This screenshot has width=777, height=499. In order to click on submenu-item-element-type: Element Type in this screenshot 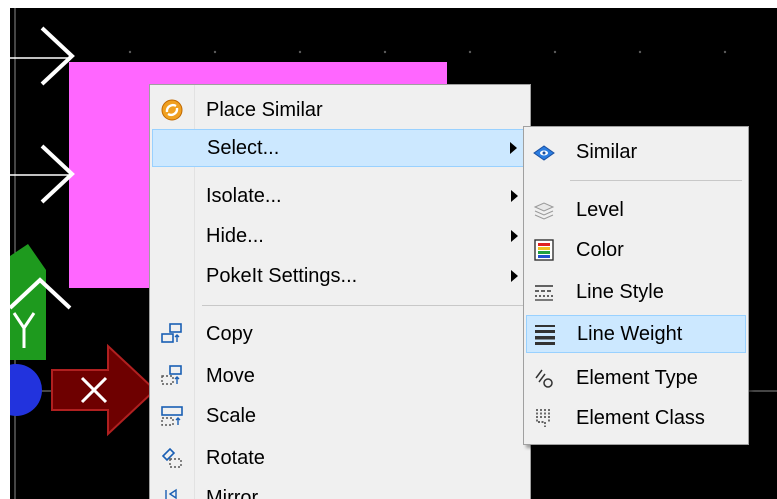, I will do `click(636, 378)`.